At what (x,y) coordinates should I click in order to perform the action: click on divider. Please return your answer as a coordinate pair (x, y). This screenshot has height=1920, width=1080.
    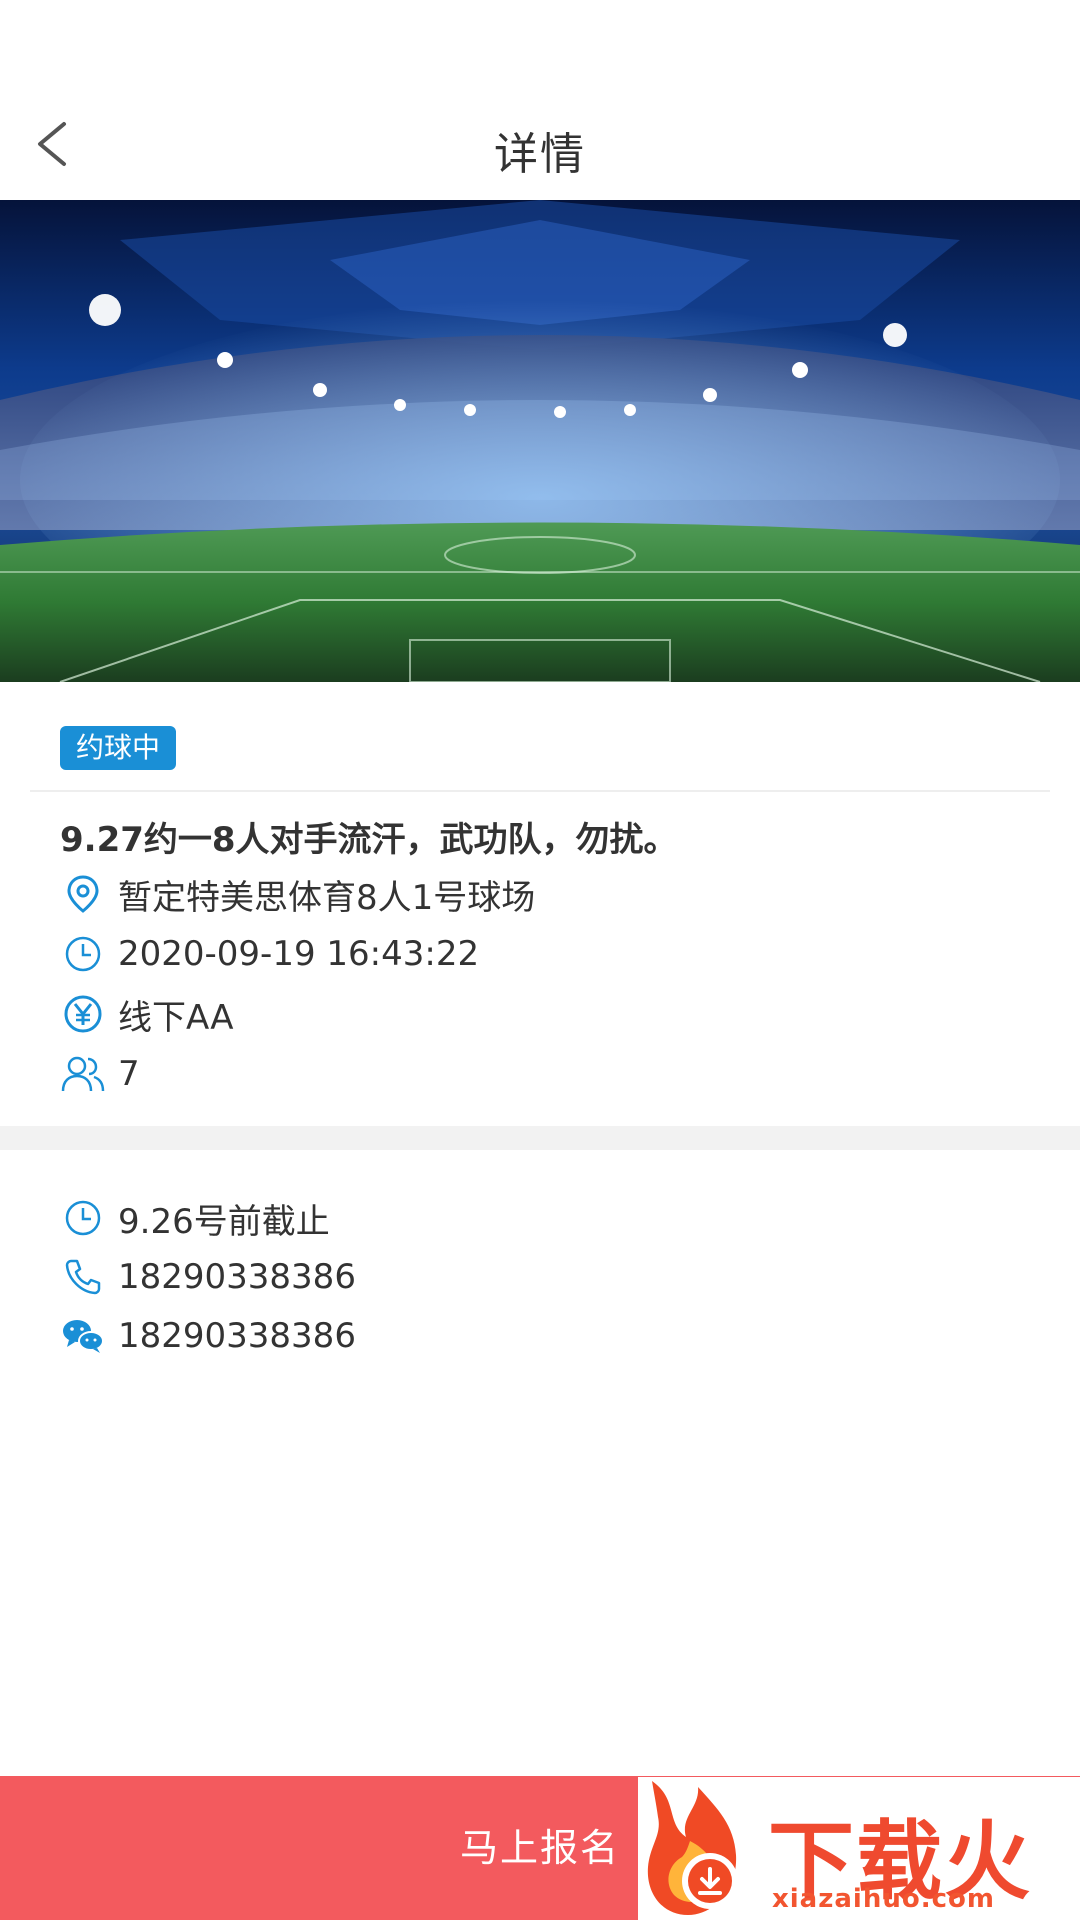
    Looking at the image, I should click on (540, 791).